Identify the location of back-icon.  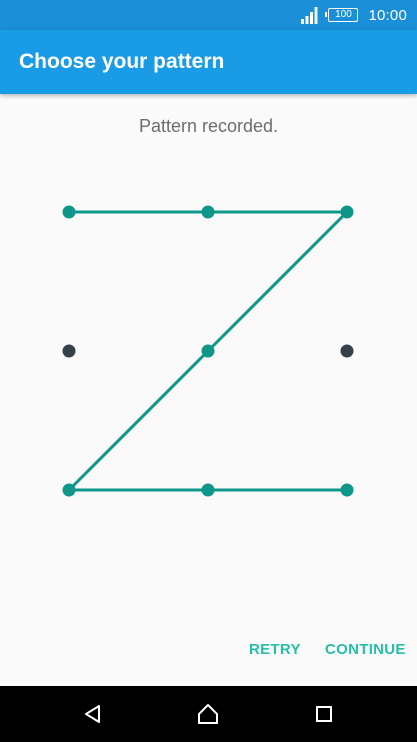
(92, 714).